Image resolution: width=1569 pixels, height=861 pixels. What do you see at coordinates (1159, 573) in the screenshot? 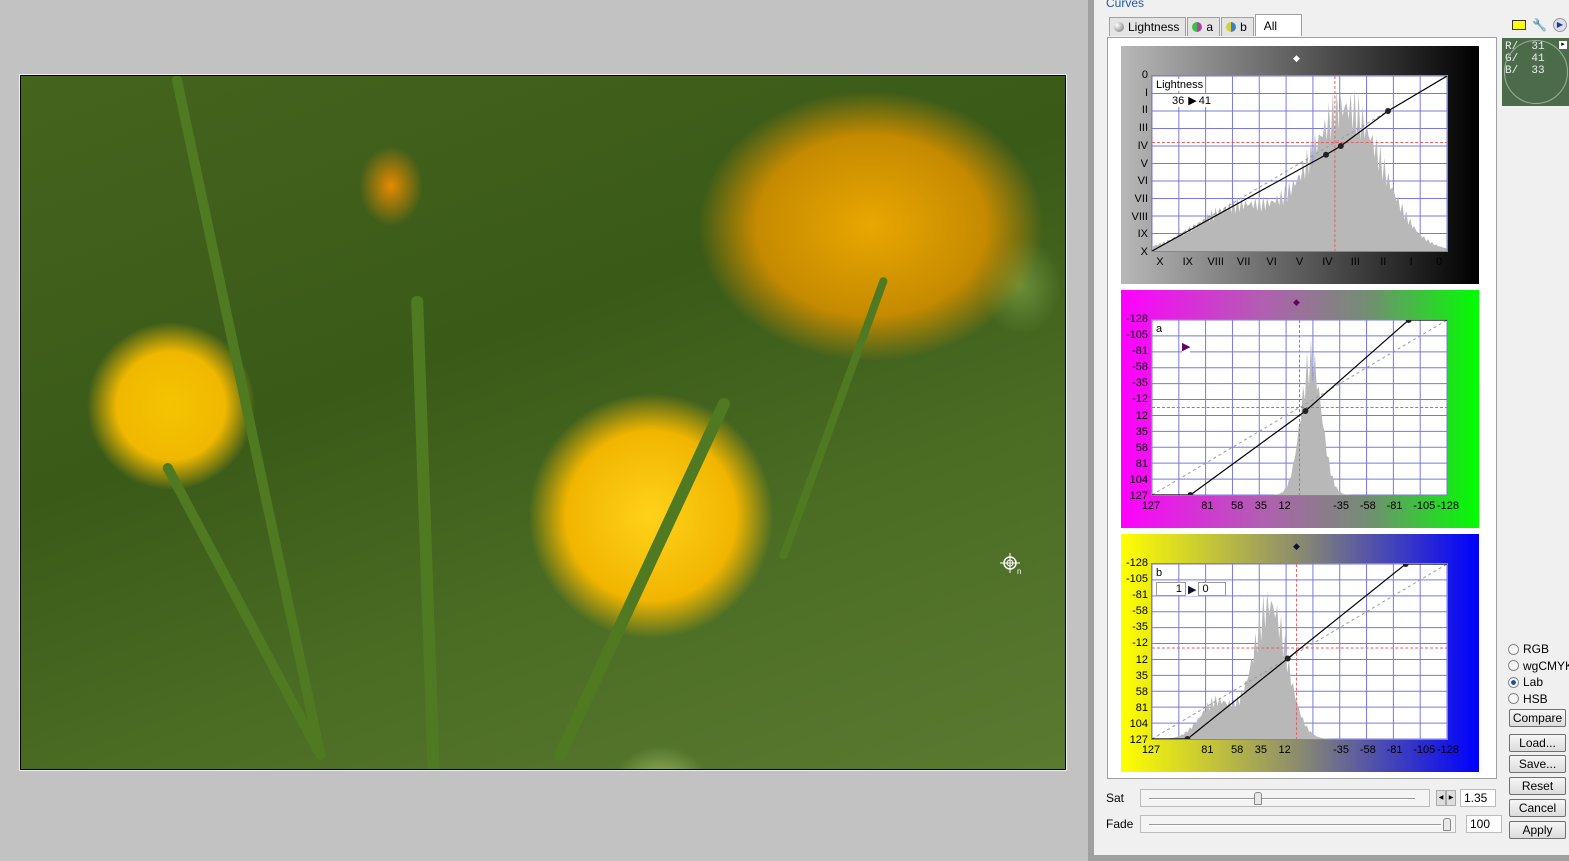
I see `curve-label: b` at bounding box center [1159, 573].